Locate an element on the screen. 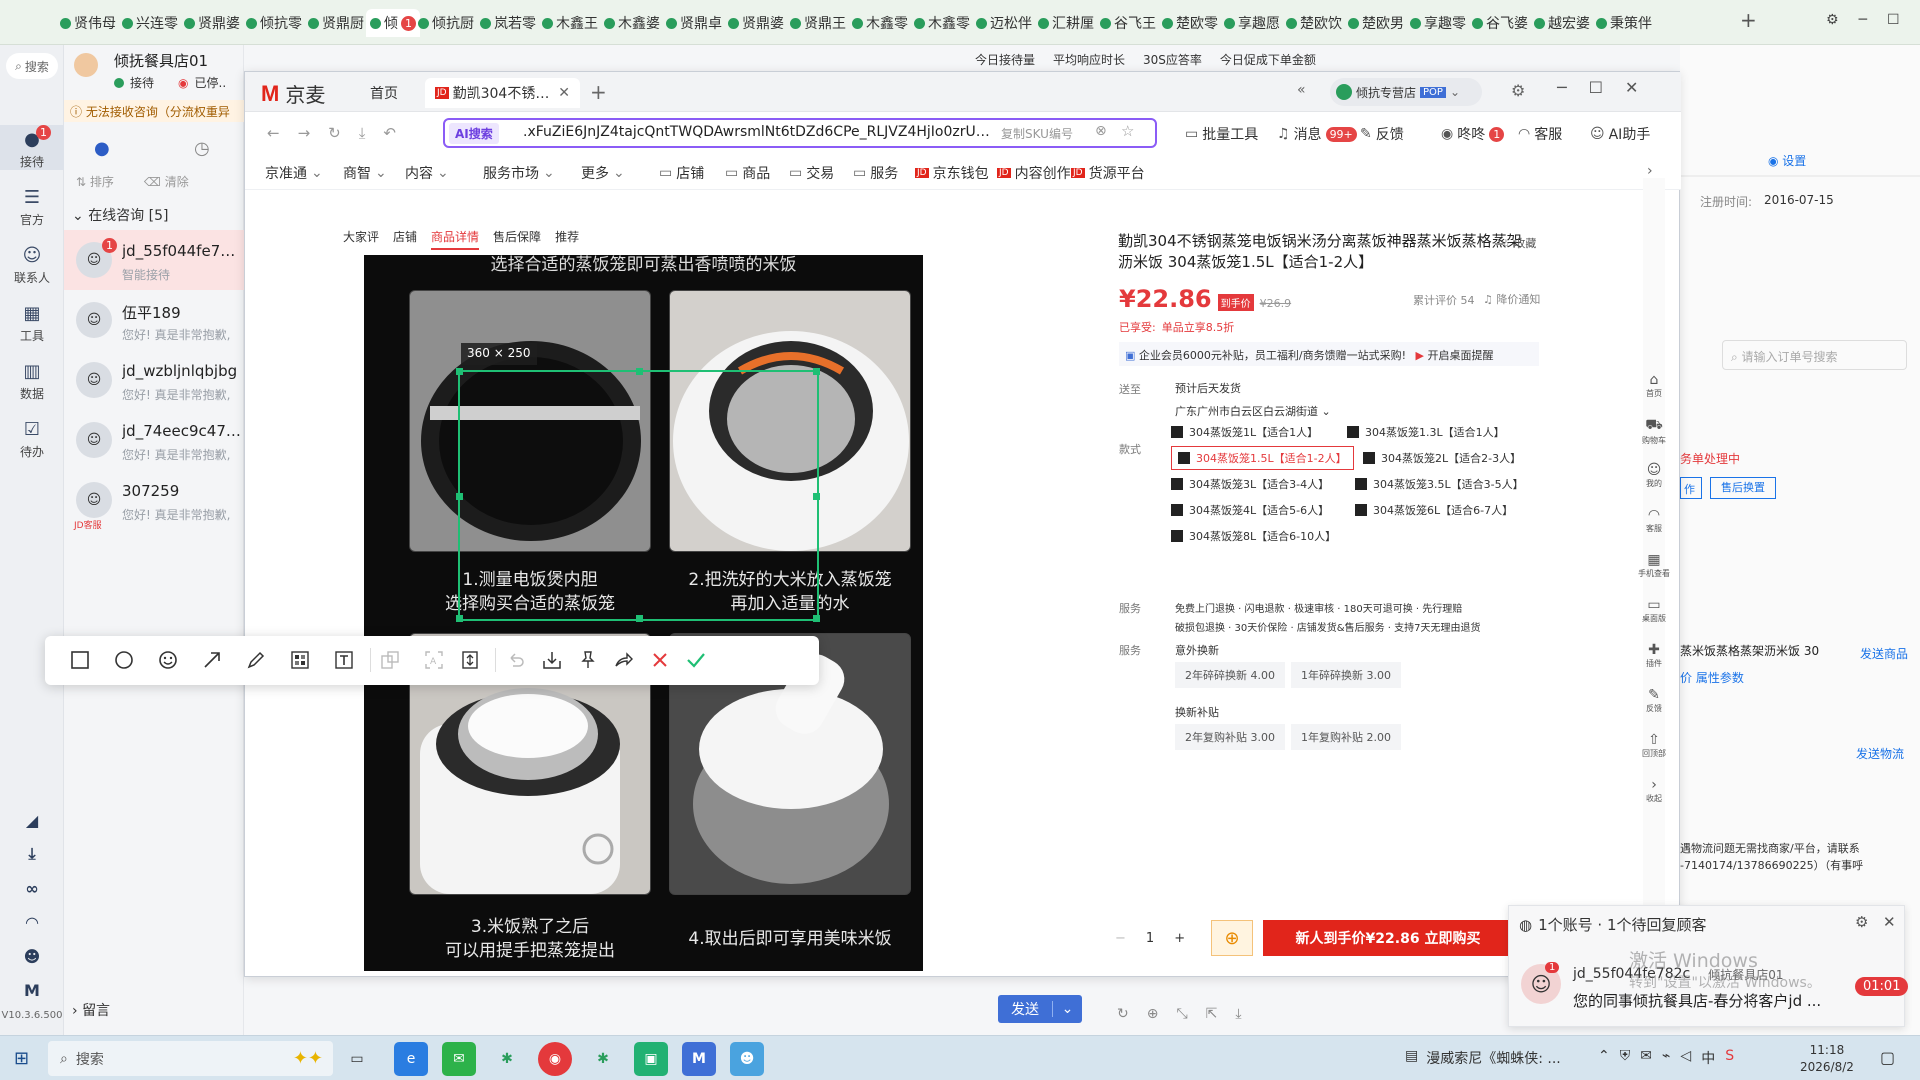 The width and height of the screenshot is (1920, 1080). menu-1: 商智 ⌄ is located at coordinates (365, 173).